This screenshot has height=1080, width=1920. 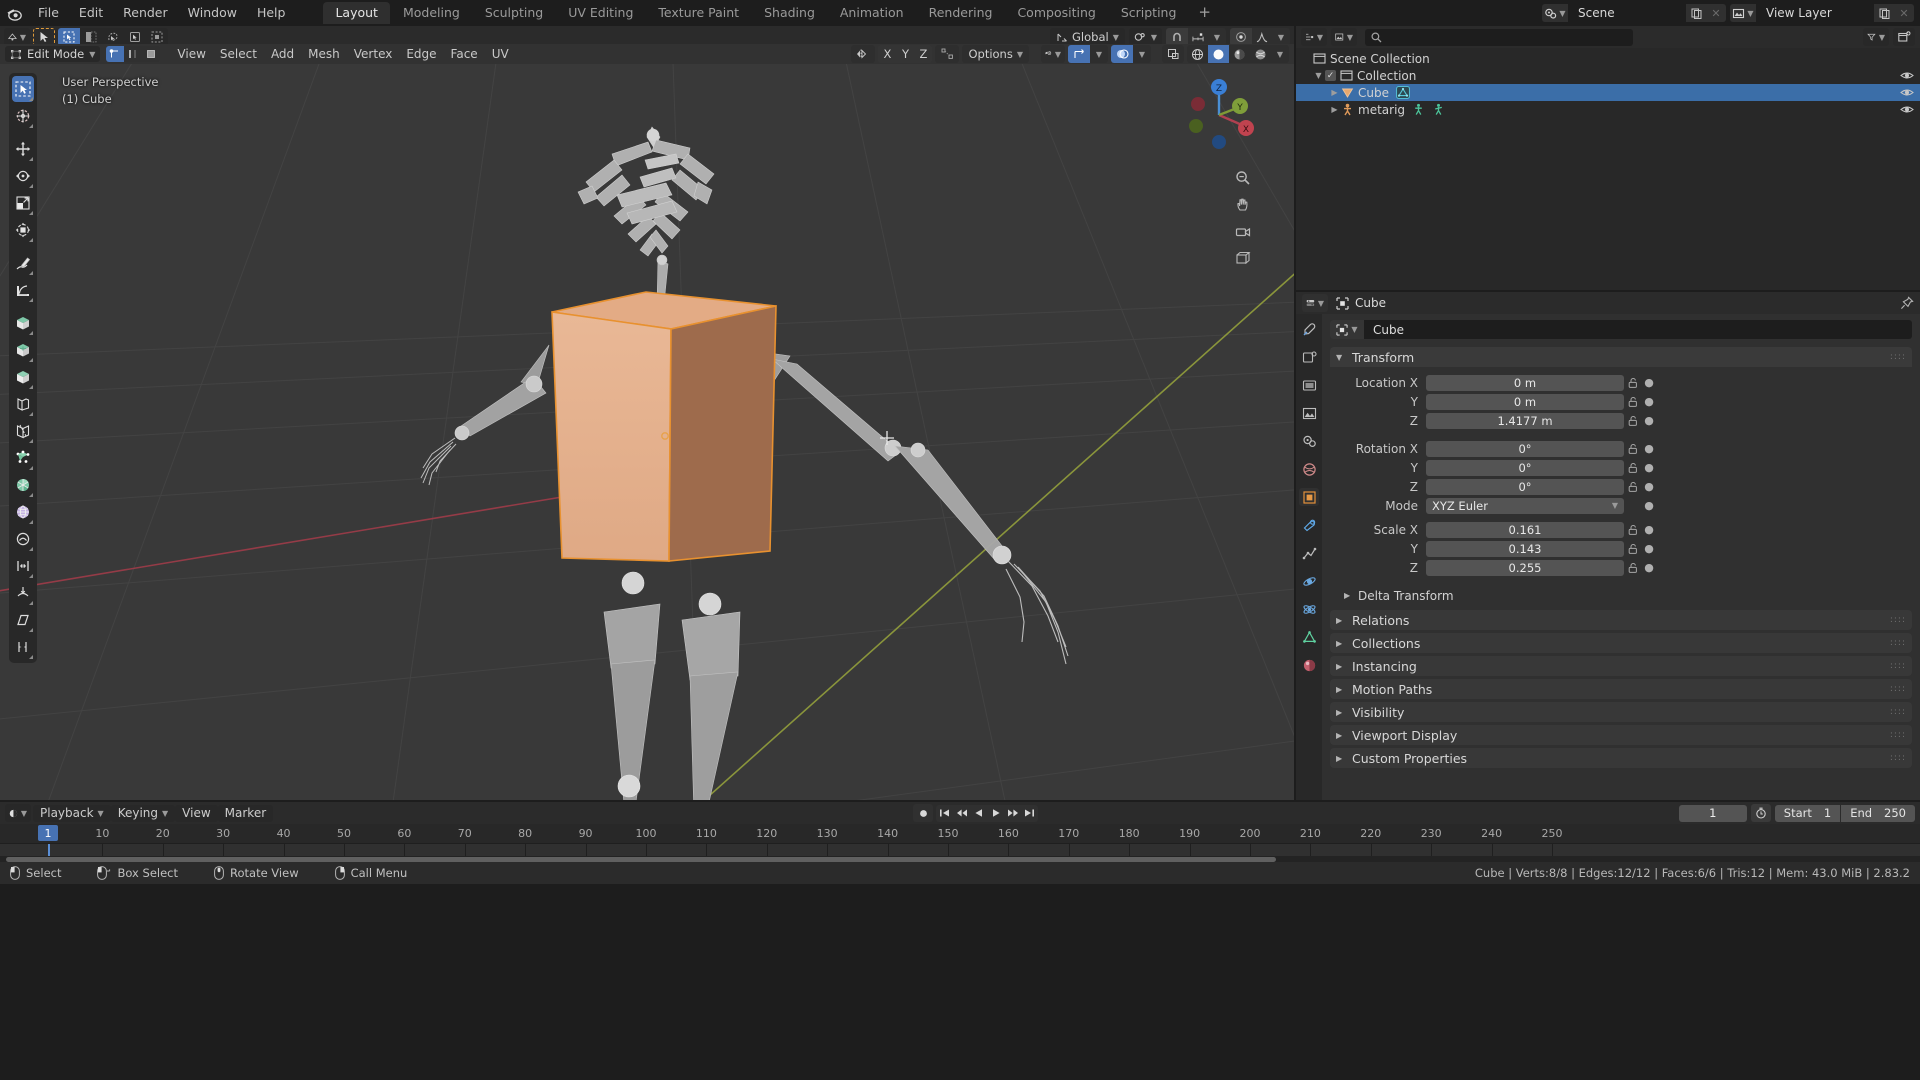 I want to click on pose-icon, so click(x=1438, y=109).